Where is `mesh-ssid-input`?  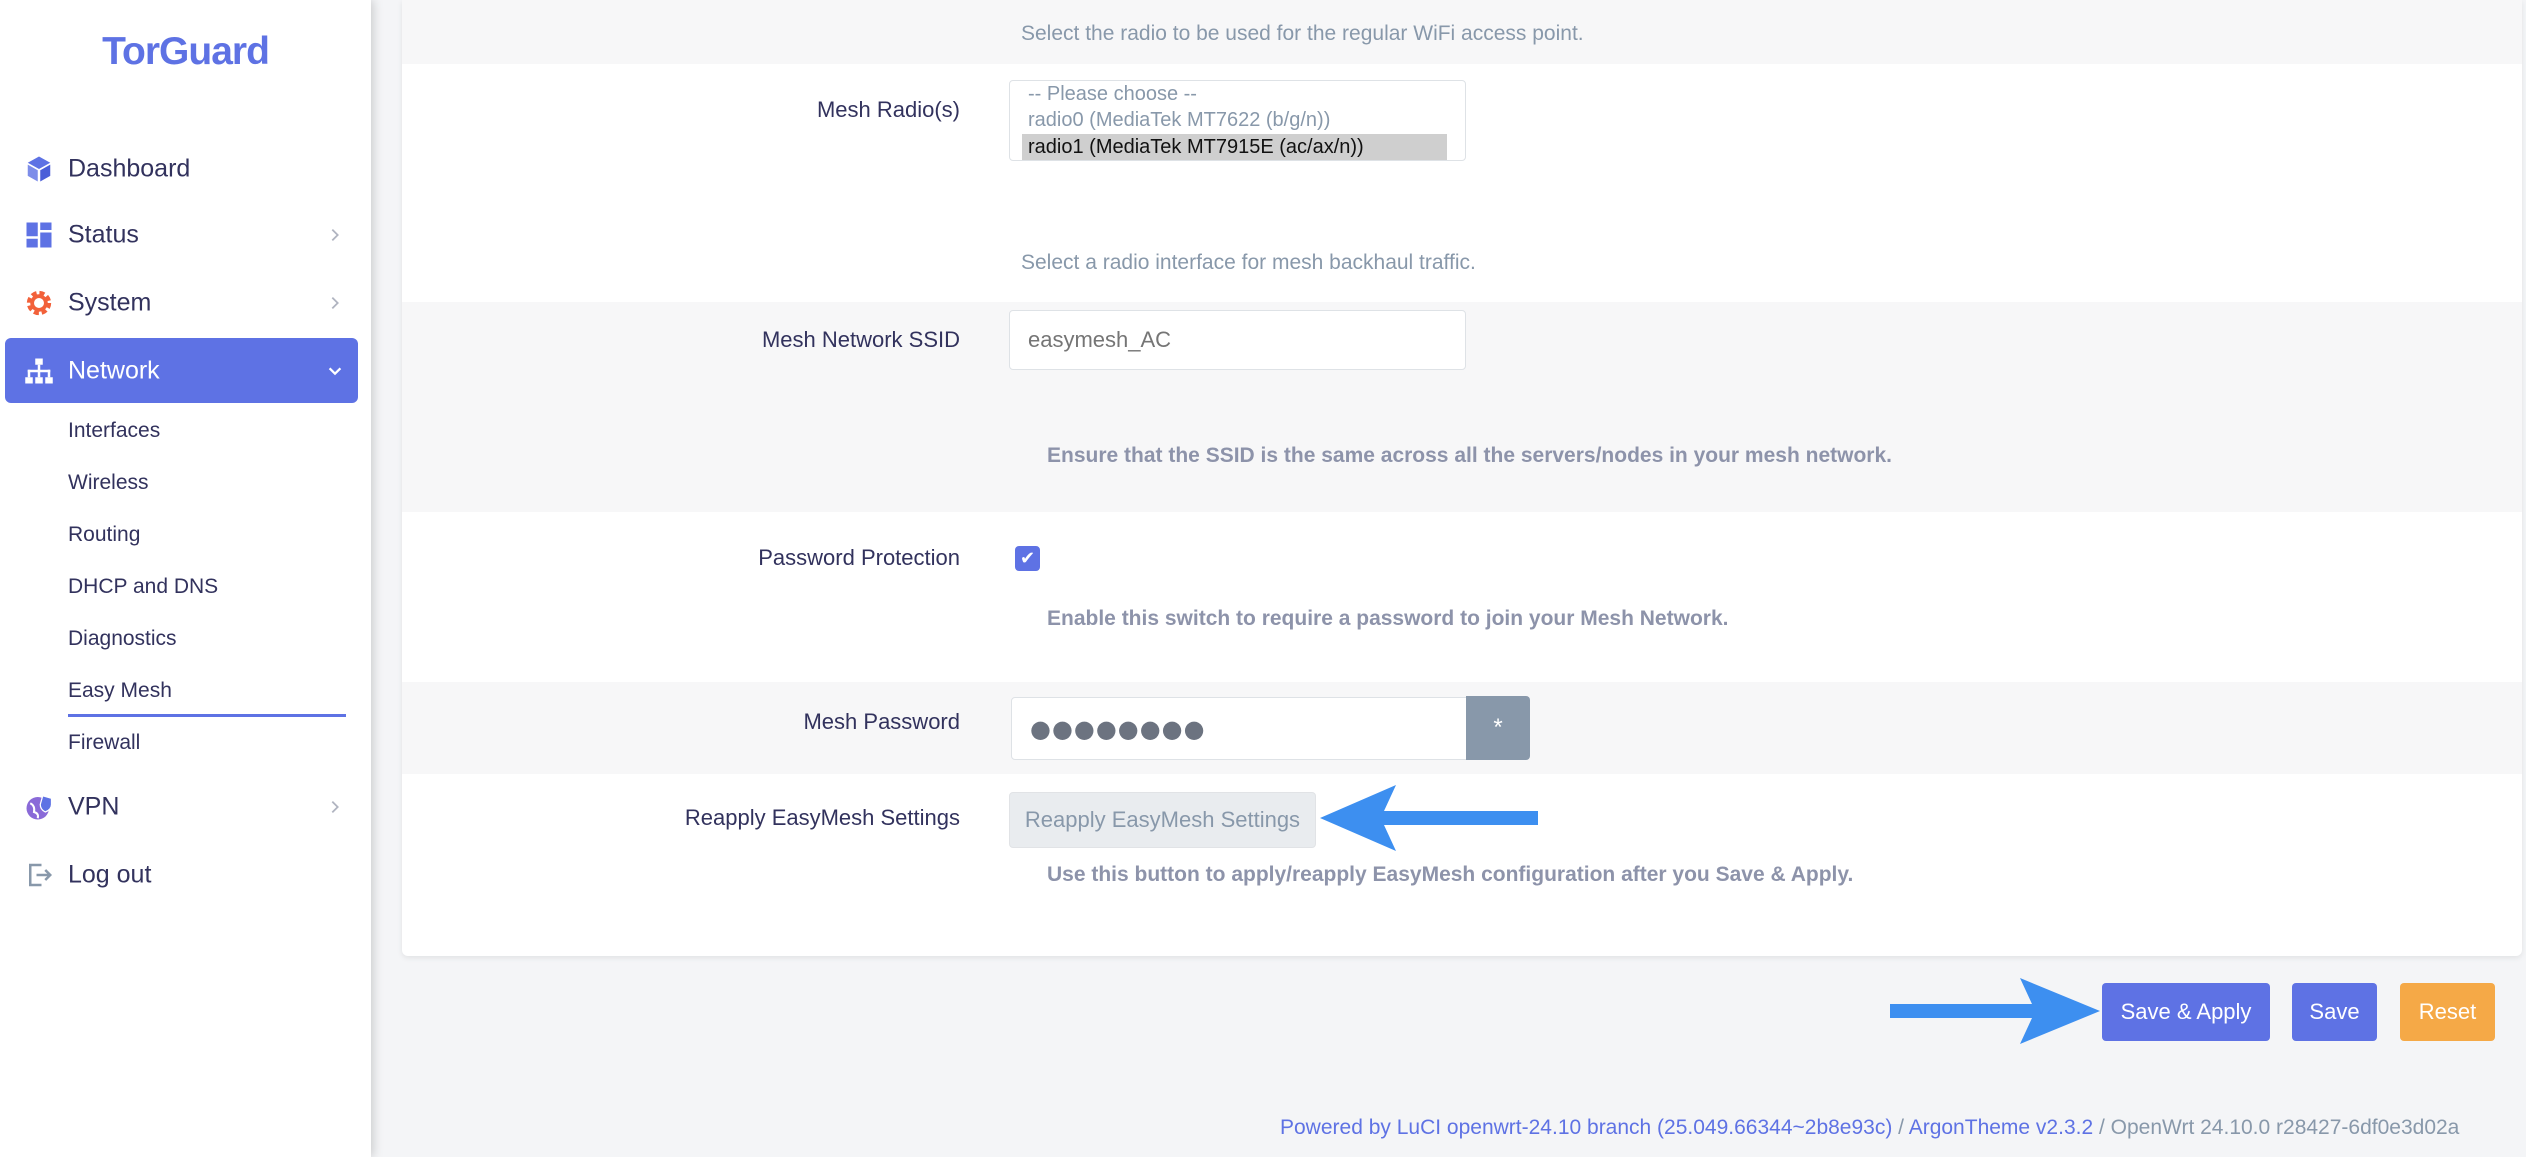
mesh-ssid-input is located at coordinates (1237, 340).